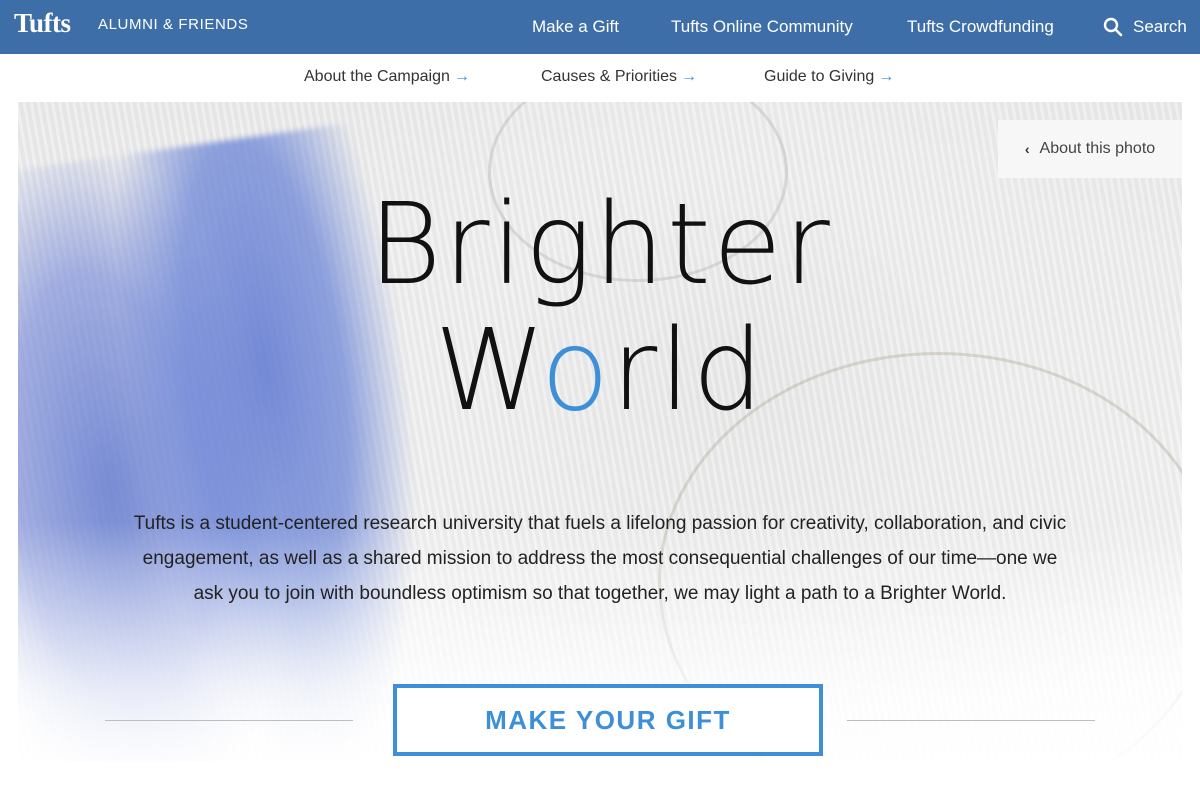 The height and width of the screenshot is (800, 1200). What do you see at coordinates (42, 23) in the screenshot?
I see `tufts-logo: Tufts` at bounding box center [42, 23].